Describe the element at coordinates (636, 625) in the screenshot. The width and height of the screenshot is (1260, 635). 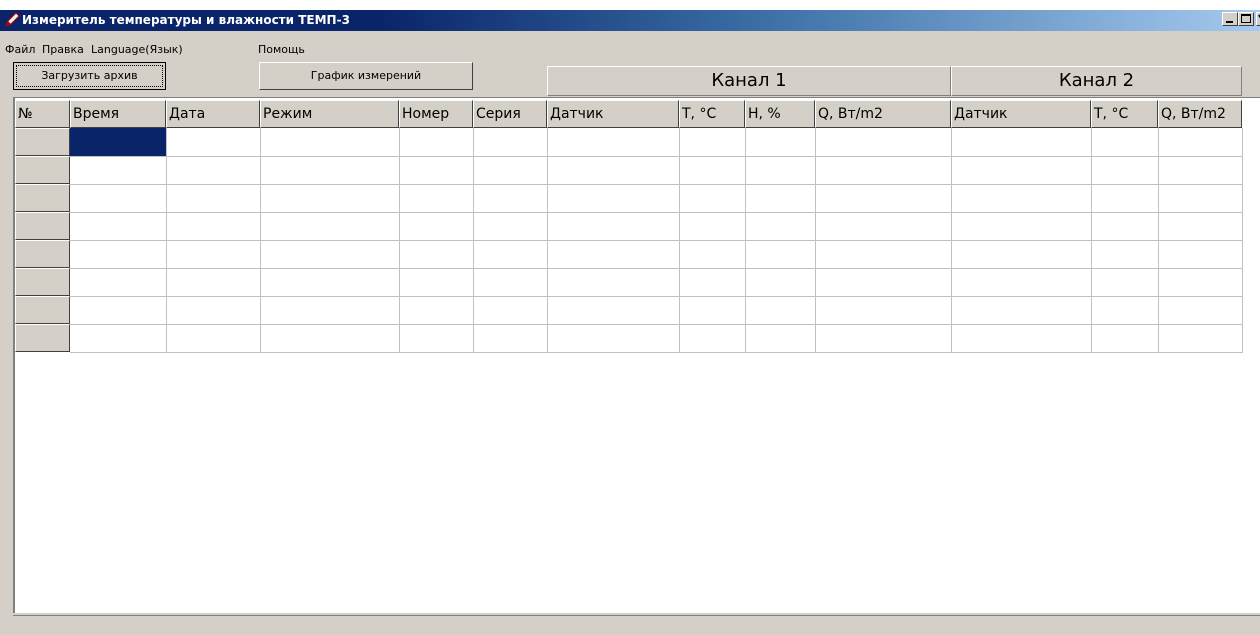
I see `status-bar` at that location.